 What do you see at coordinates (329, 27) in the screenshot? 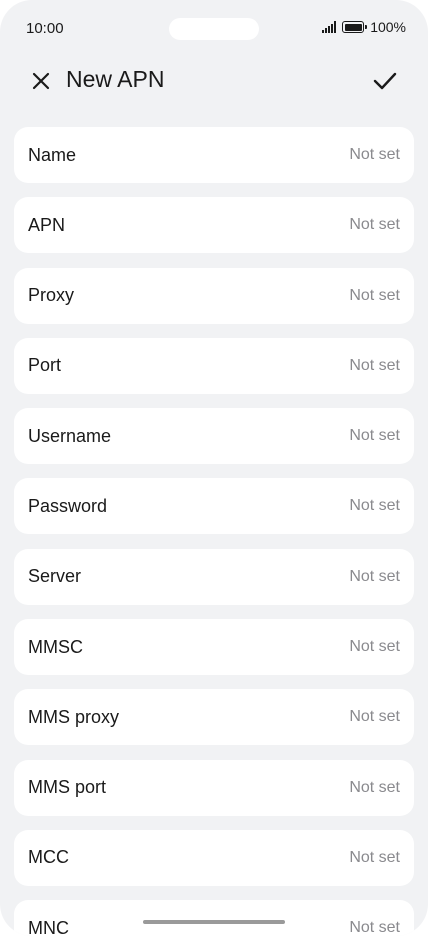
I see `signal-icon` at bounding box center [329, 27].